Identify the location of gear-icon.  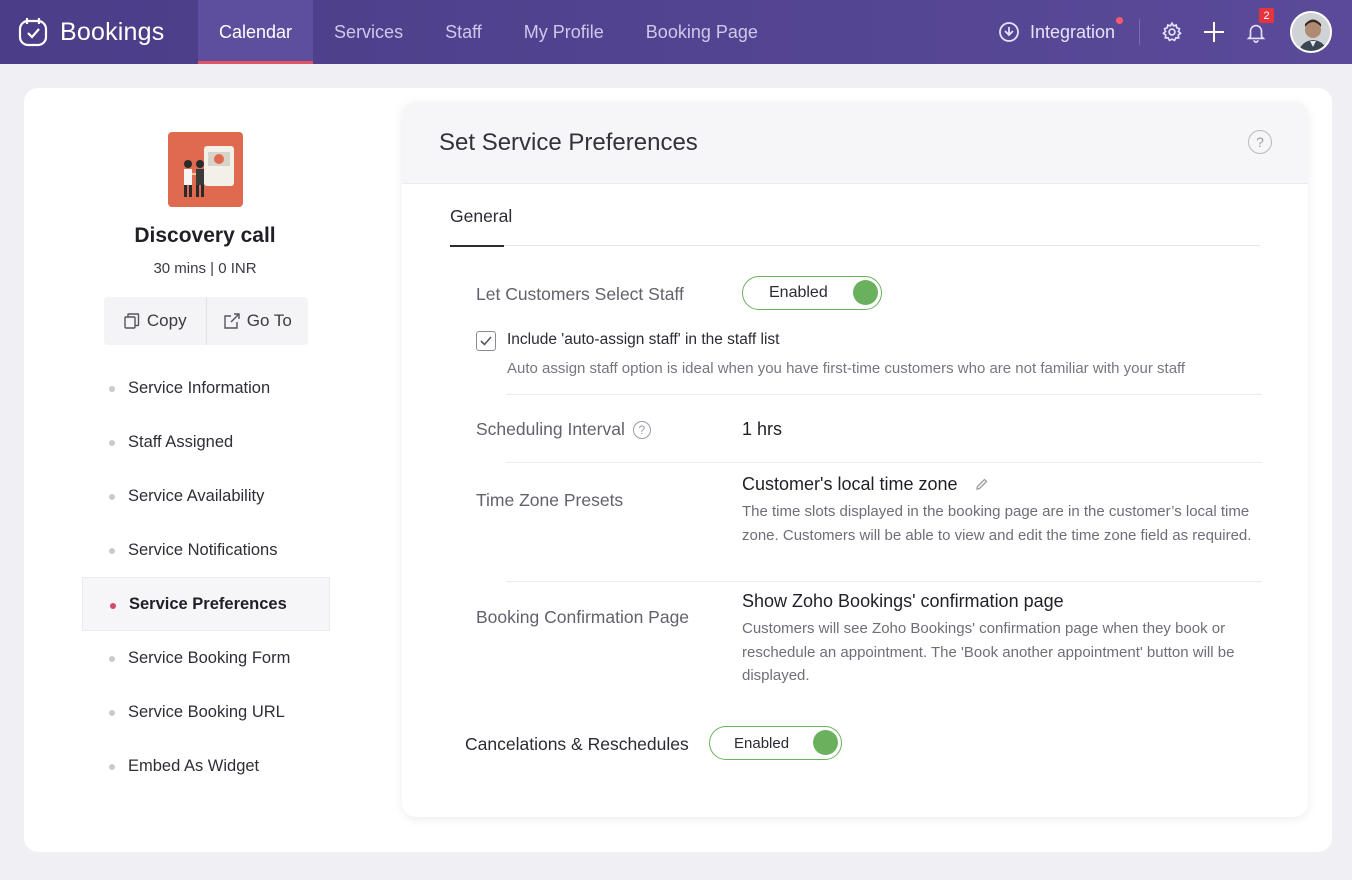
(1172, 32).